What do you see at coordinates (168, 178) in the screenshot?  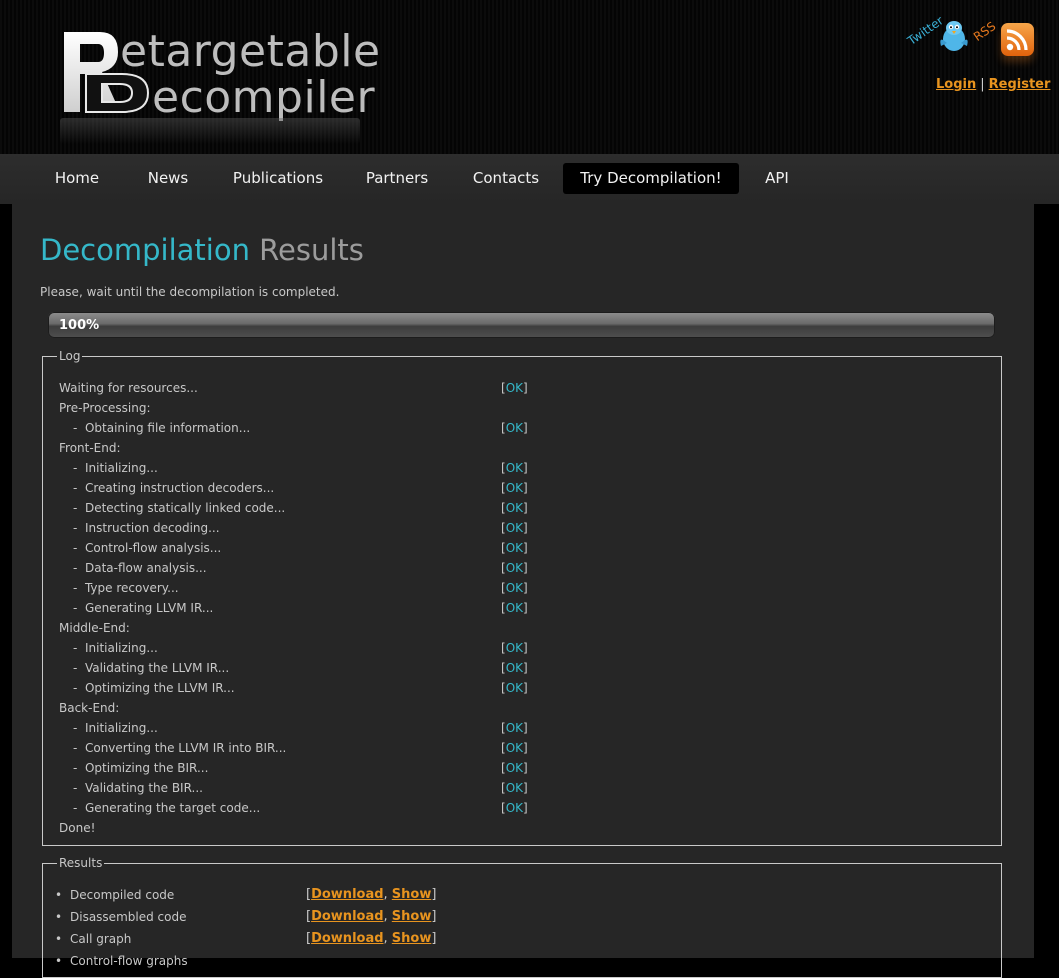 I see `nav-item-news: News` at bounding box center [168, 178].